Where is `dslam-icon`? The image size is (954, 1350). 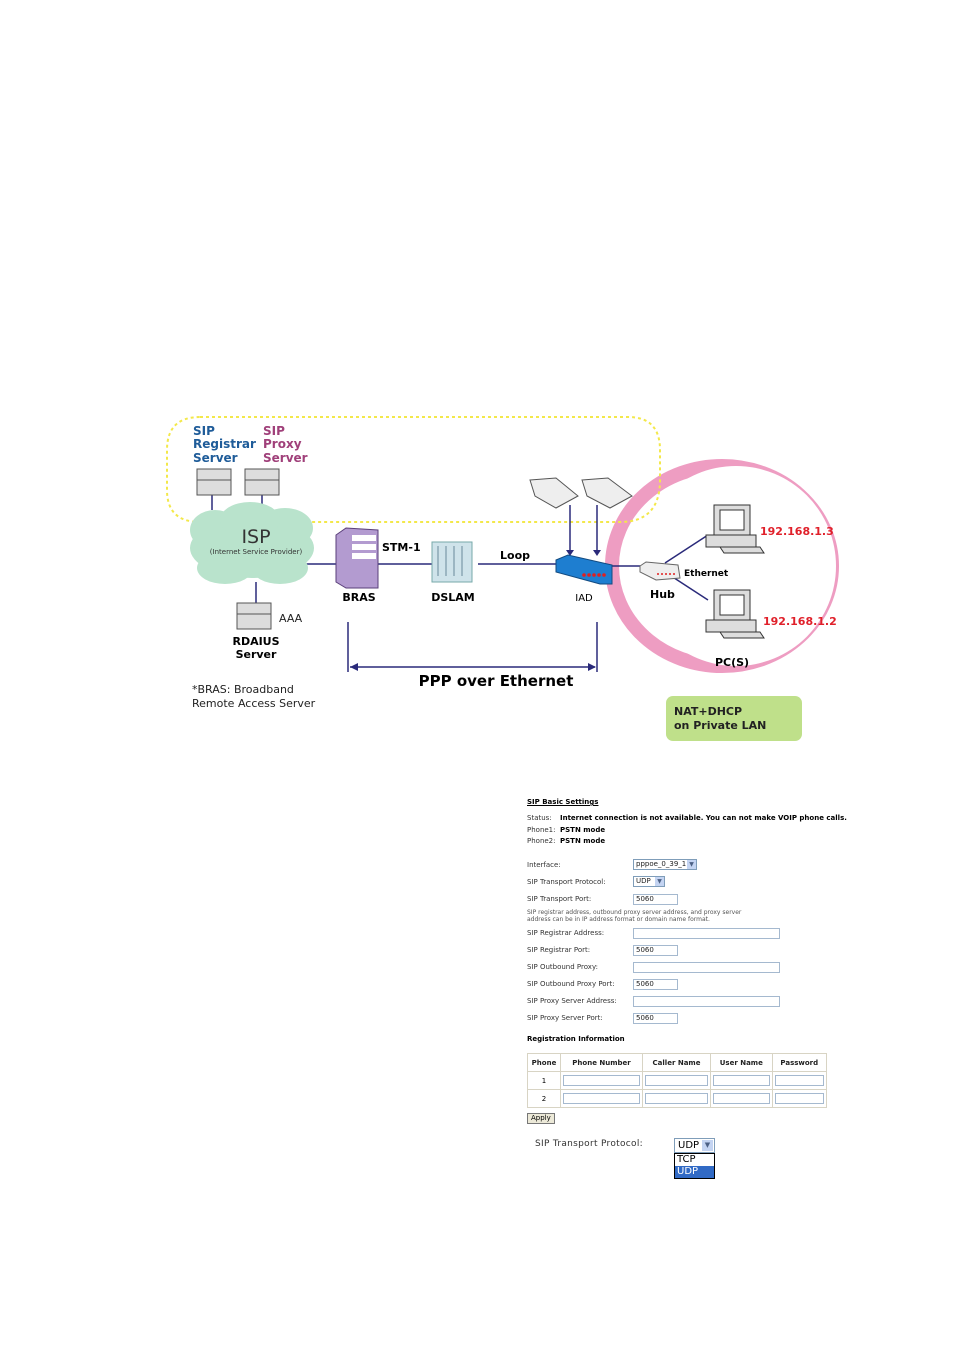
dslam-icon is located at coordinates (452, 562).